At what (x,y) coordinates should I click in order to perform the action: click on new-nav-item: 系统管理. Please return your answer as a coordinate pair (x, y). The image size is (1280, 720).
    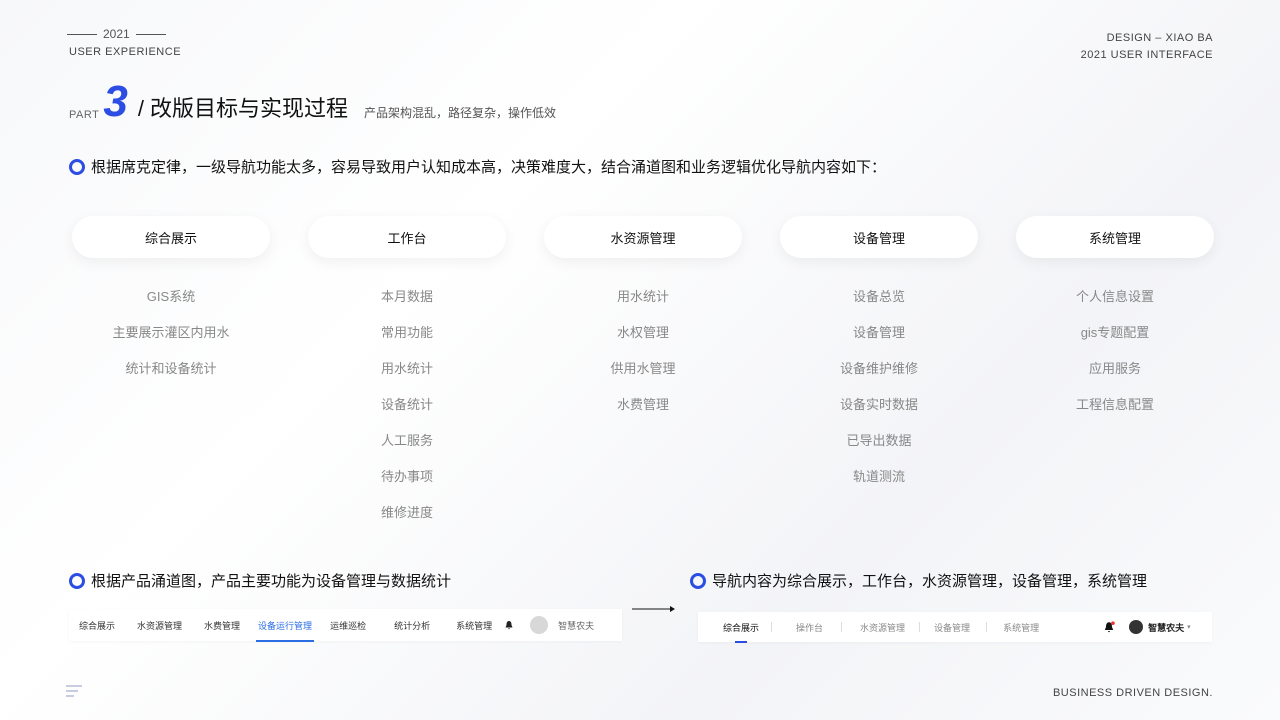
    Looking at the image, I should click on (1021, 627).